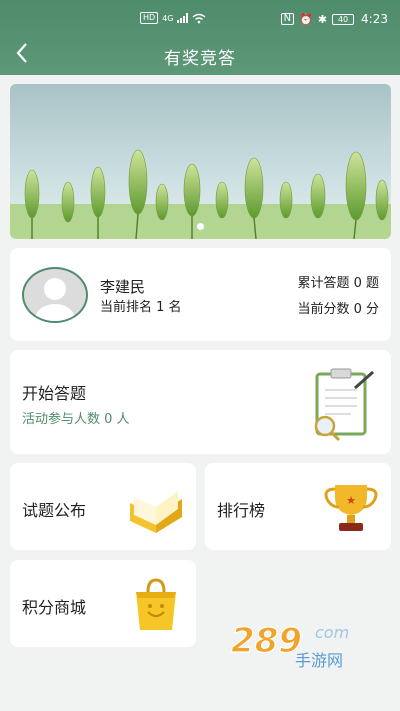 The image size is (400, 711). What do you see at coordinates (200, 226) in the screenshot?
I see `carousel-indicator` at bounding box center [200, 226].